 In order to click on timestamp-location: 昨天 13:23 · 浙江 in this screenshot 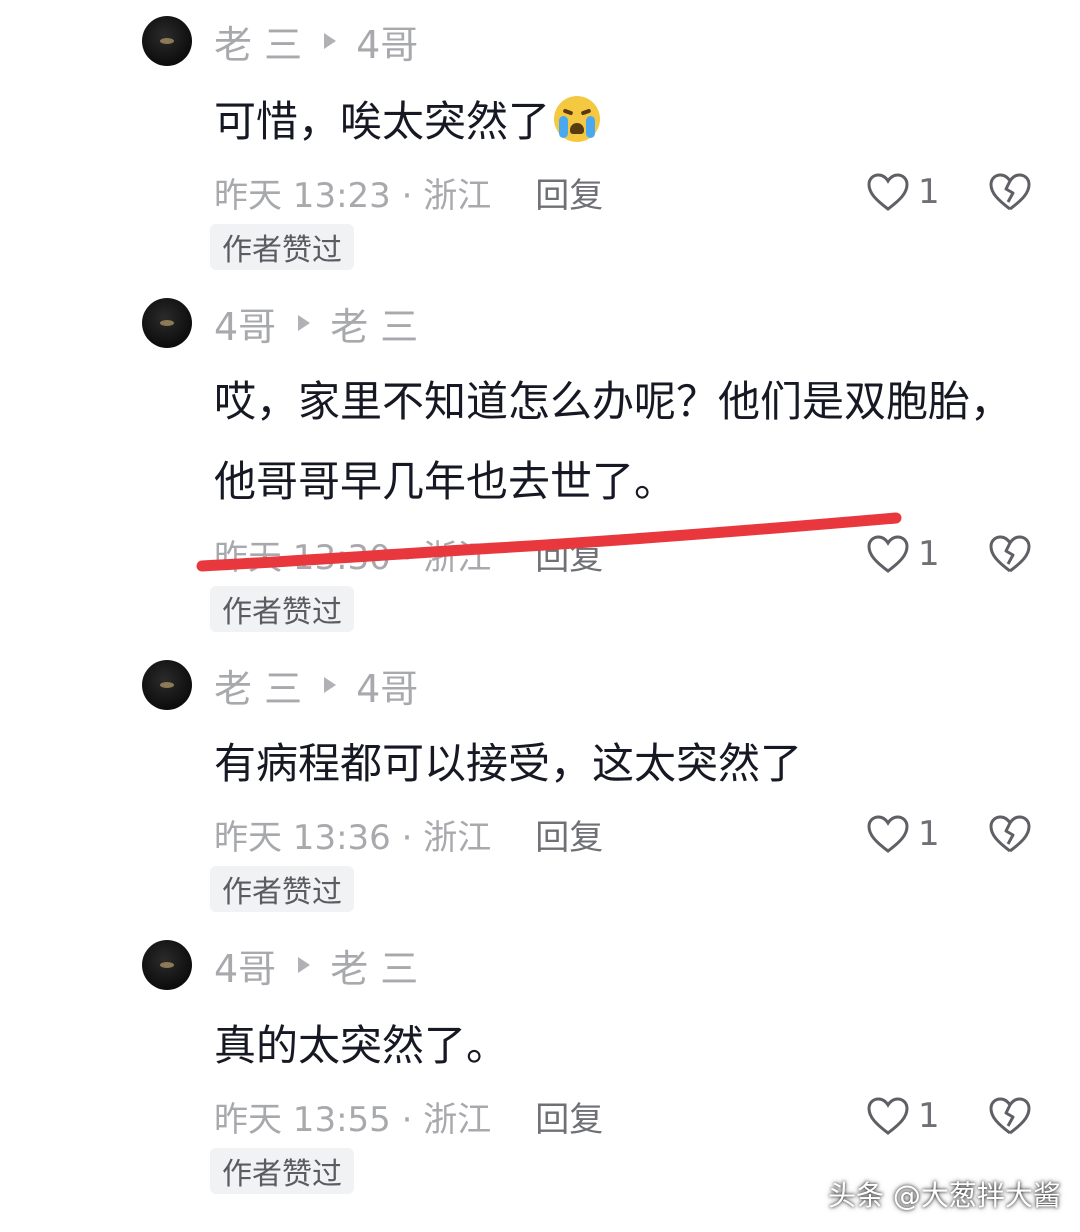, I will do `click(353, 195)`.